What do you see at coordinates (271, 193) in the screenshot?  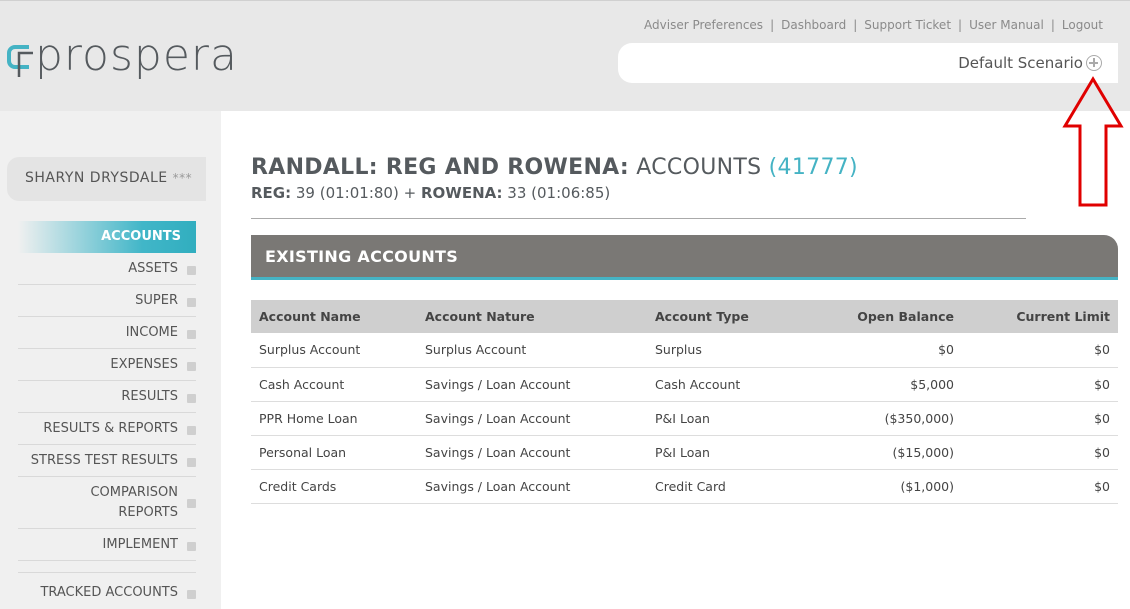 I see `subtitle-person1-name: REG:` at bounding box center [271, 193].